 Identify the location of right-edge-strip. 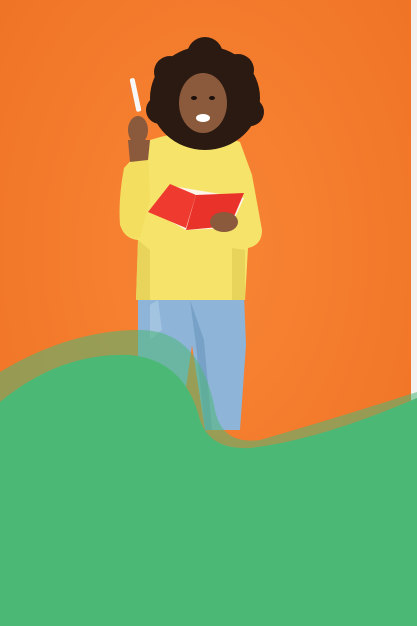
(414, 313).